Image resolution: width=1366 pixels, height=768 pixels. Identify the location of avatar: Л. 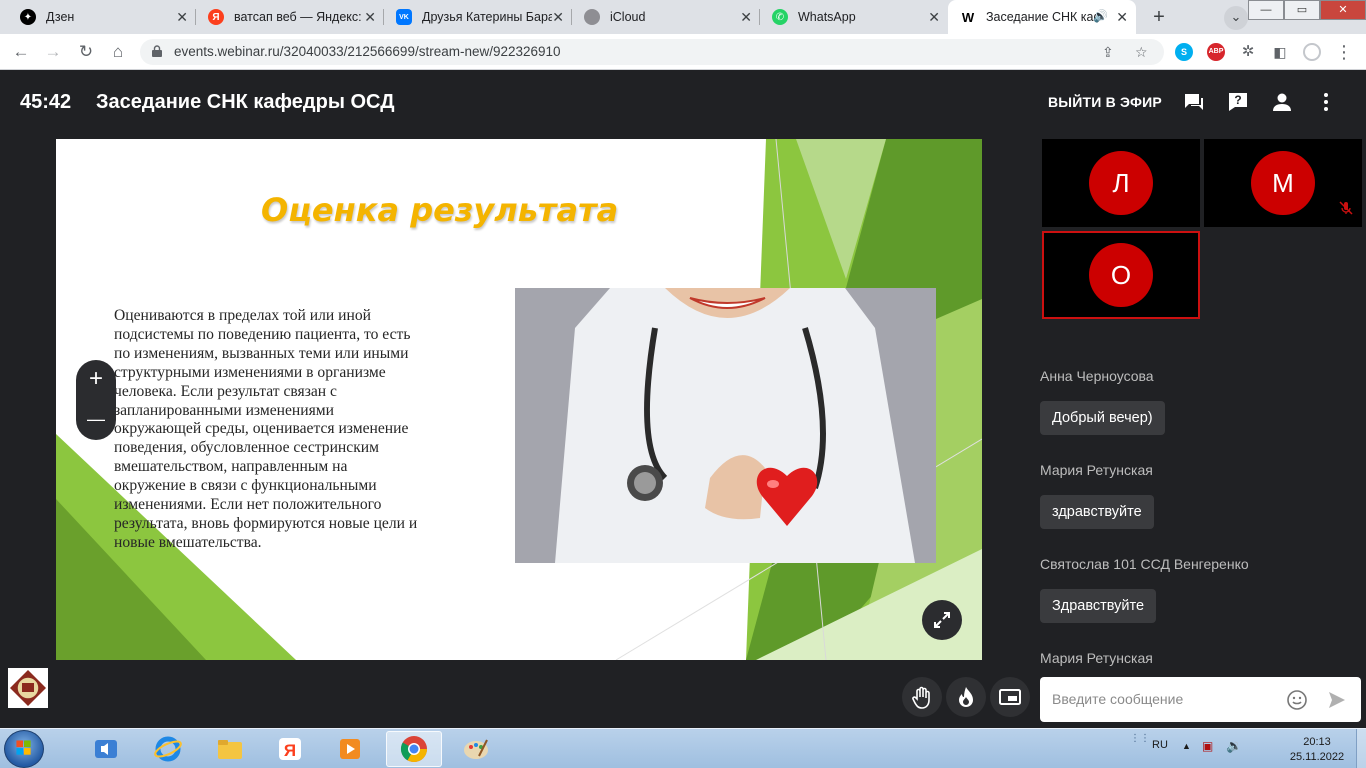
(1121, 183).